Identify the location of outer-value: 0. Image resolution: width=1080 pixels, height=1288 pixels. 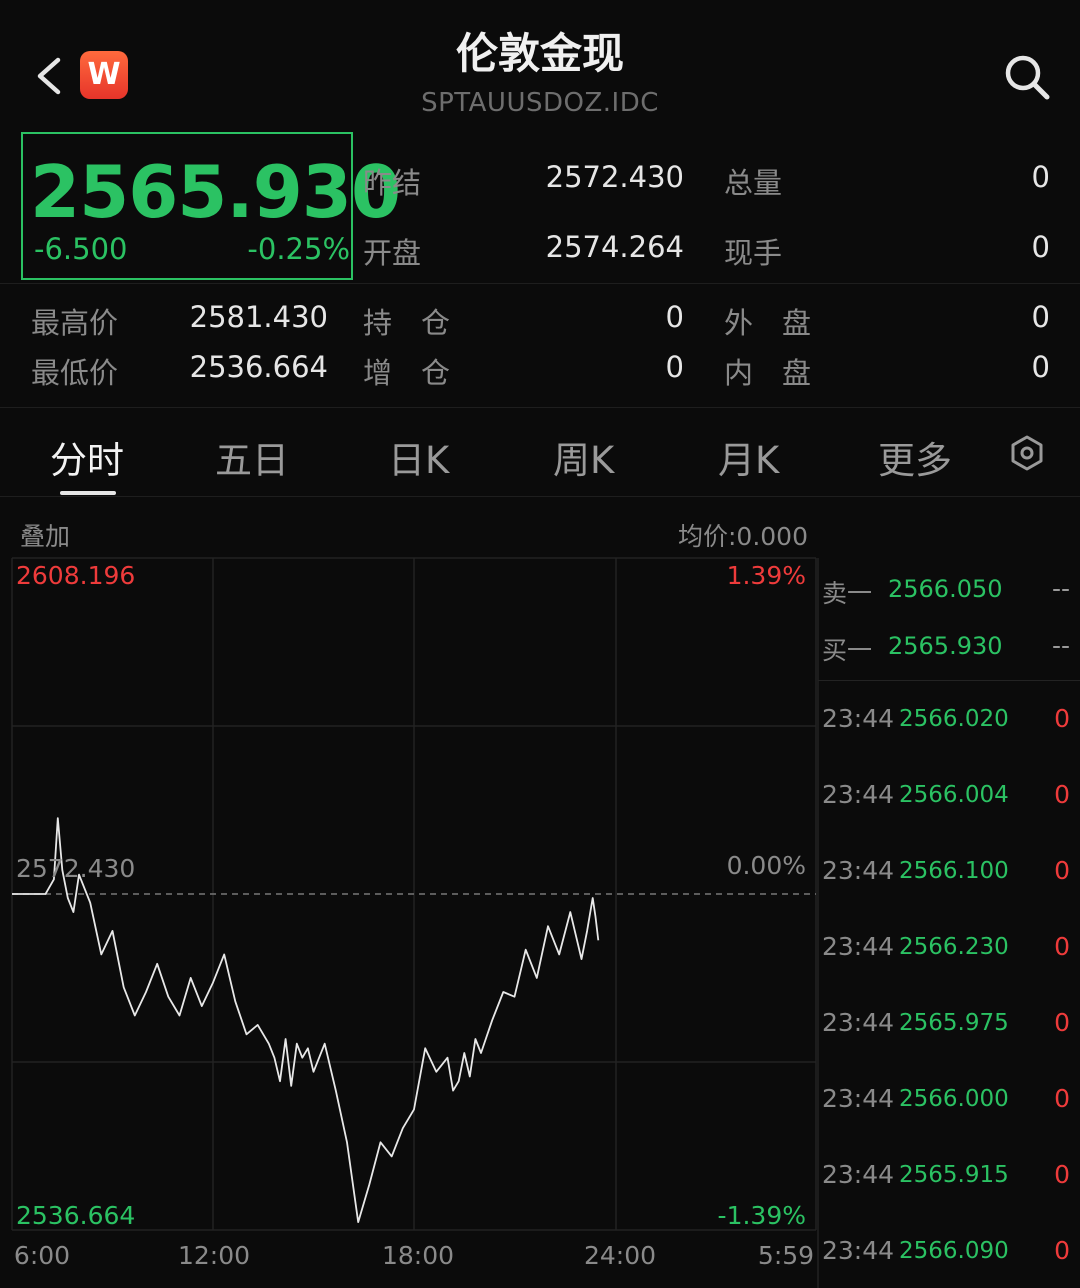
(1040, 317).